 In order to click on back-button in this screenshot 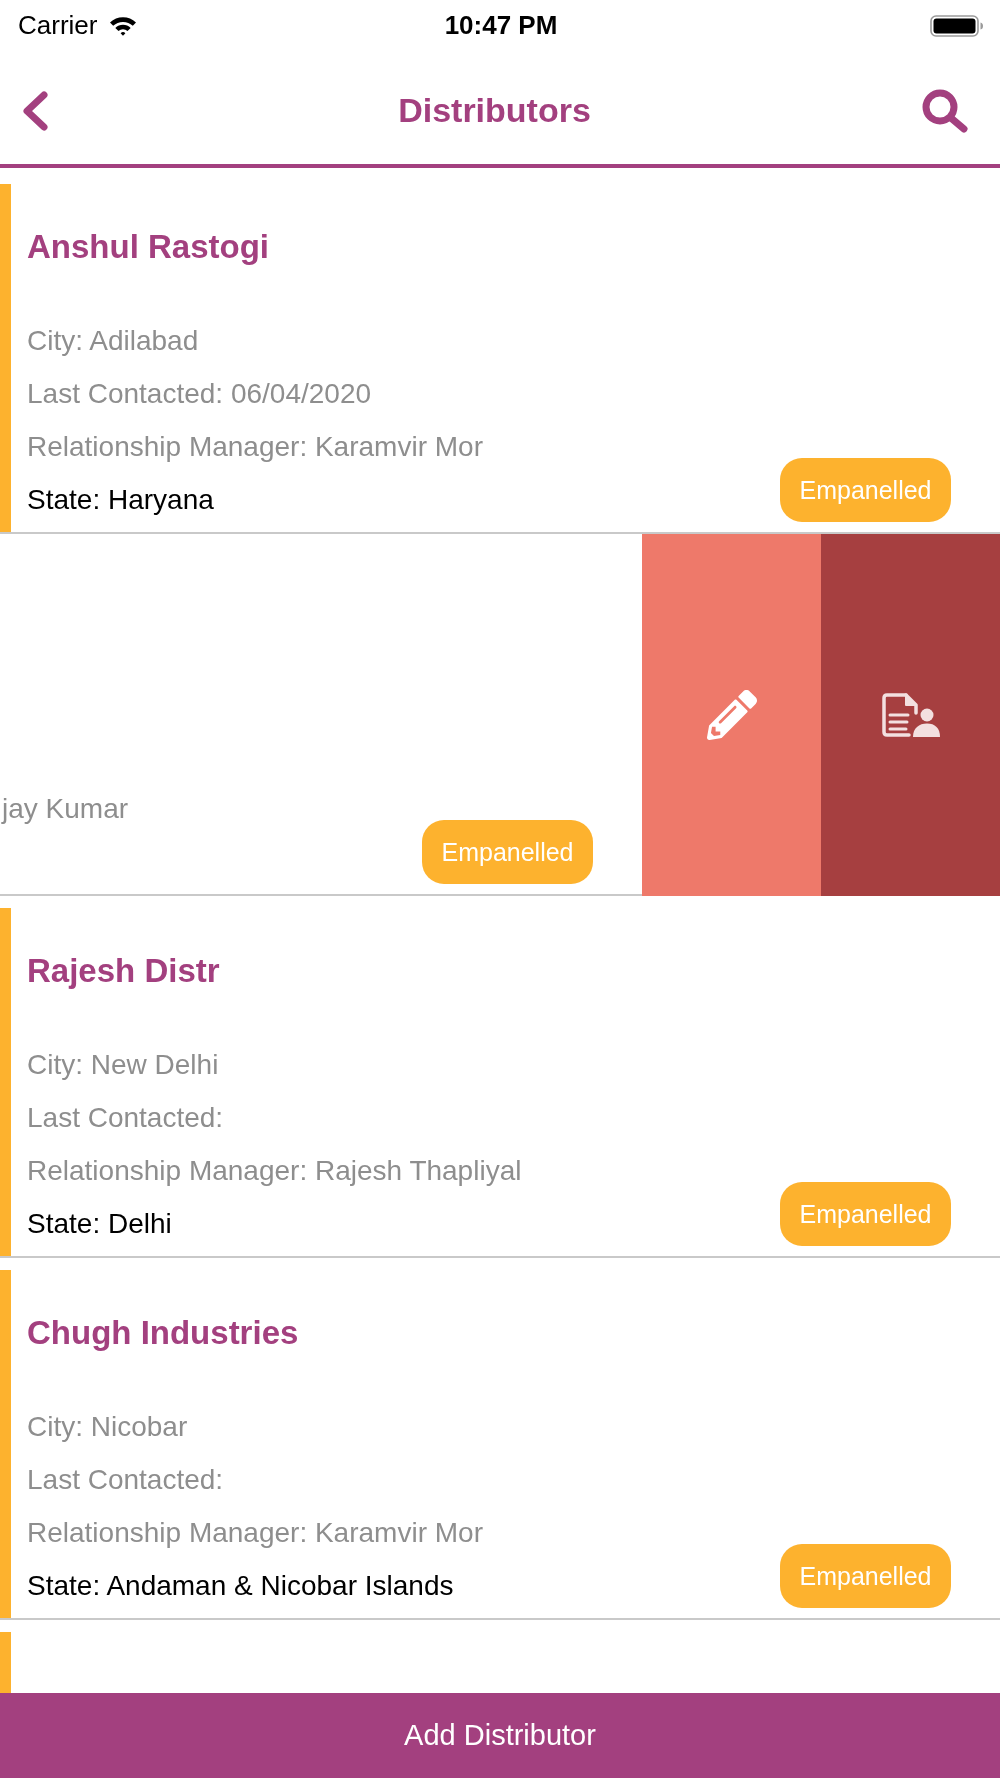, I will do `click(35, 110)`.